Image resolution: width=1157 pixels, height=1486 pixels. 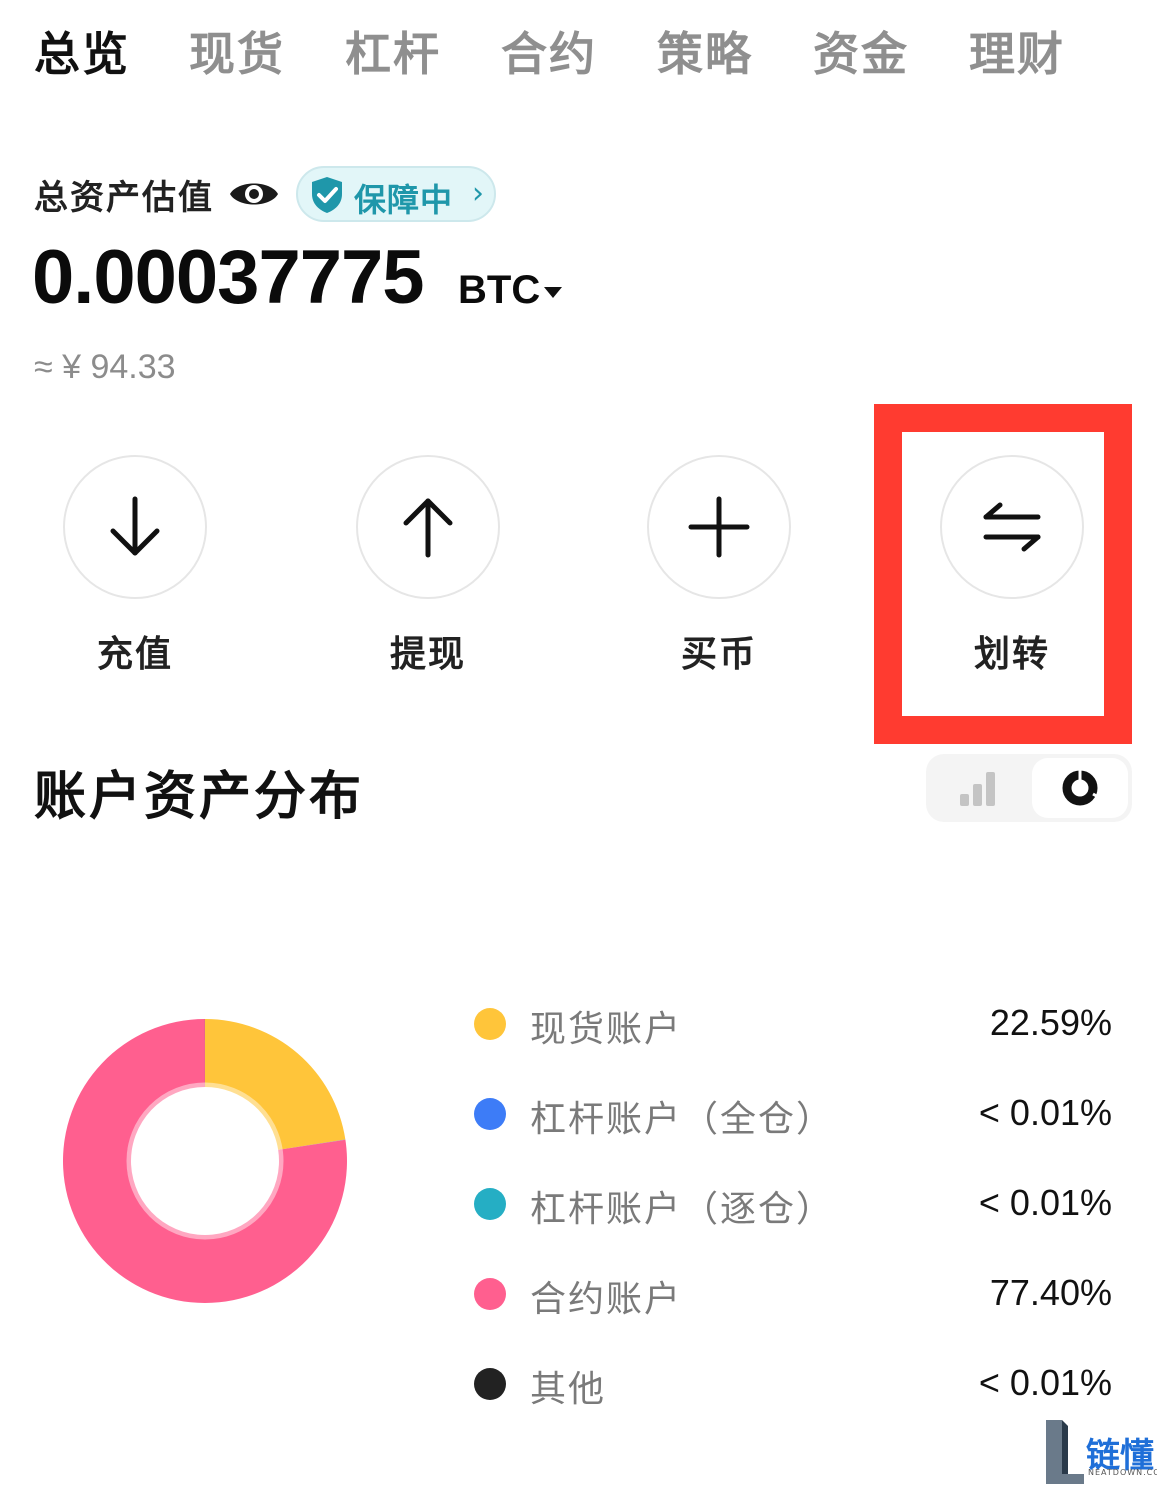 I want to click on legend-item: 杠杆账户（逐仓） < 0.01%, so click(x=795, y=1205).